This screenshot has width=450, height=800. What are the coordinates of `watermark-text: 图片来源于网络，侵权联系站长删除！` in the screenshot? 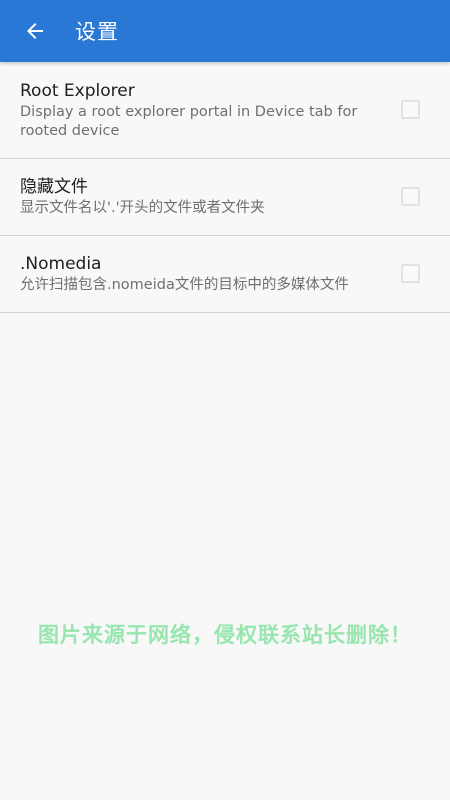 It's located at (225, 635).